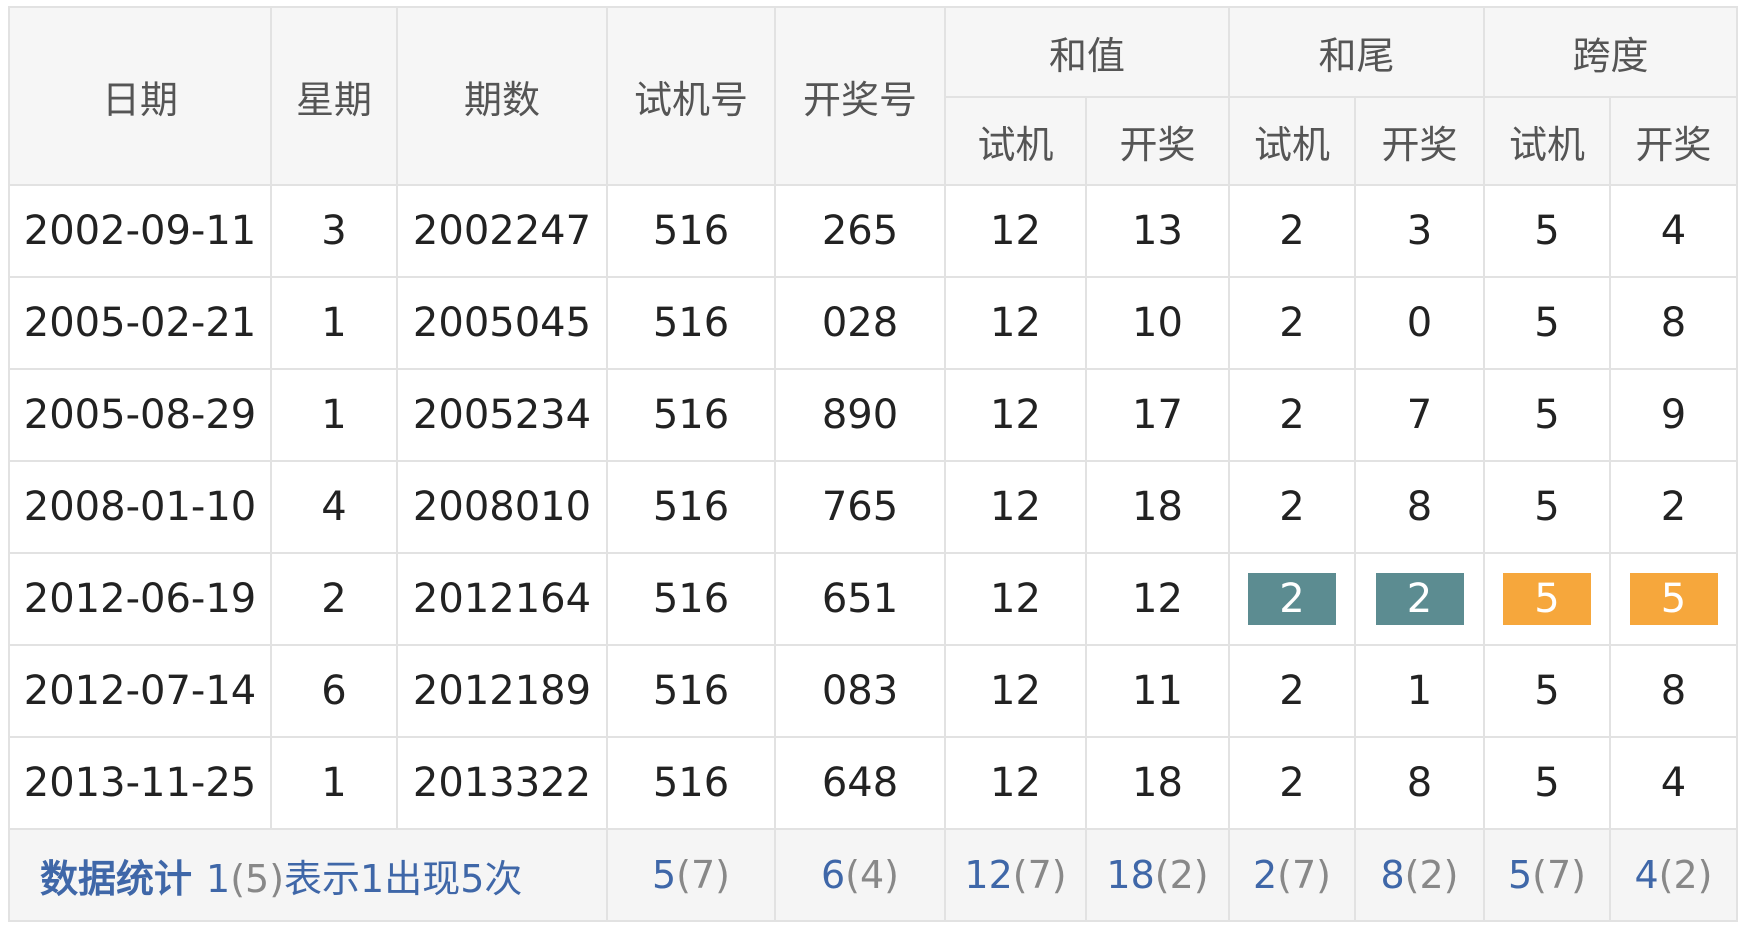 The image size is (1750, 933). Describe the element at coordinates (140, 507) in the screenshot. I see `cell-date: 2008-01-10` at that location.